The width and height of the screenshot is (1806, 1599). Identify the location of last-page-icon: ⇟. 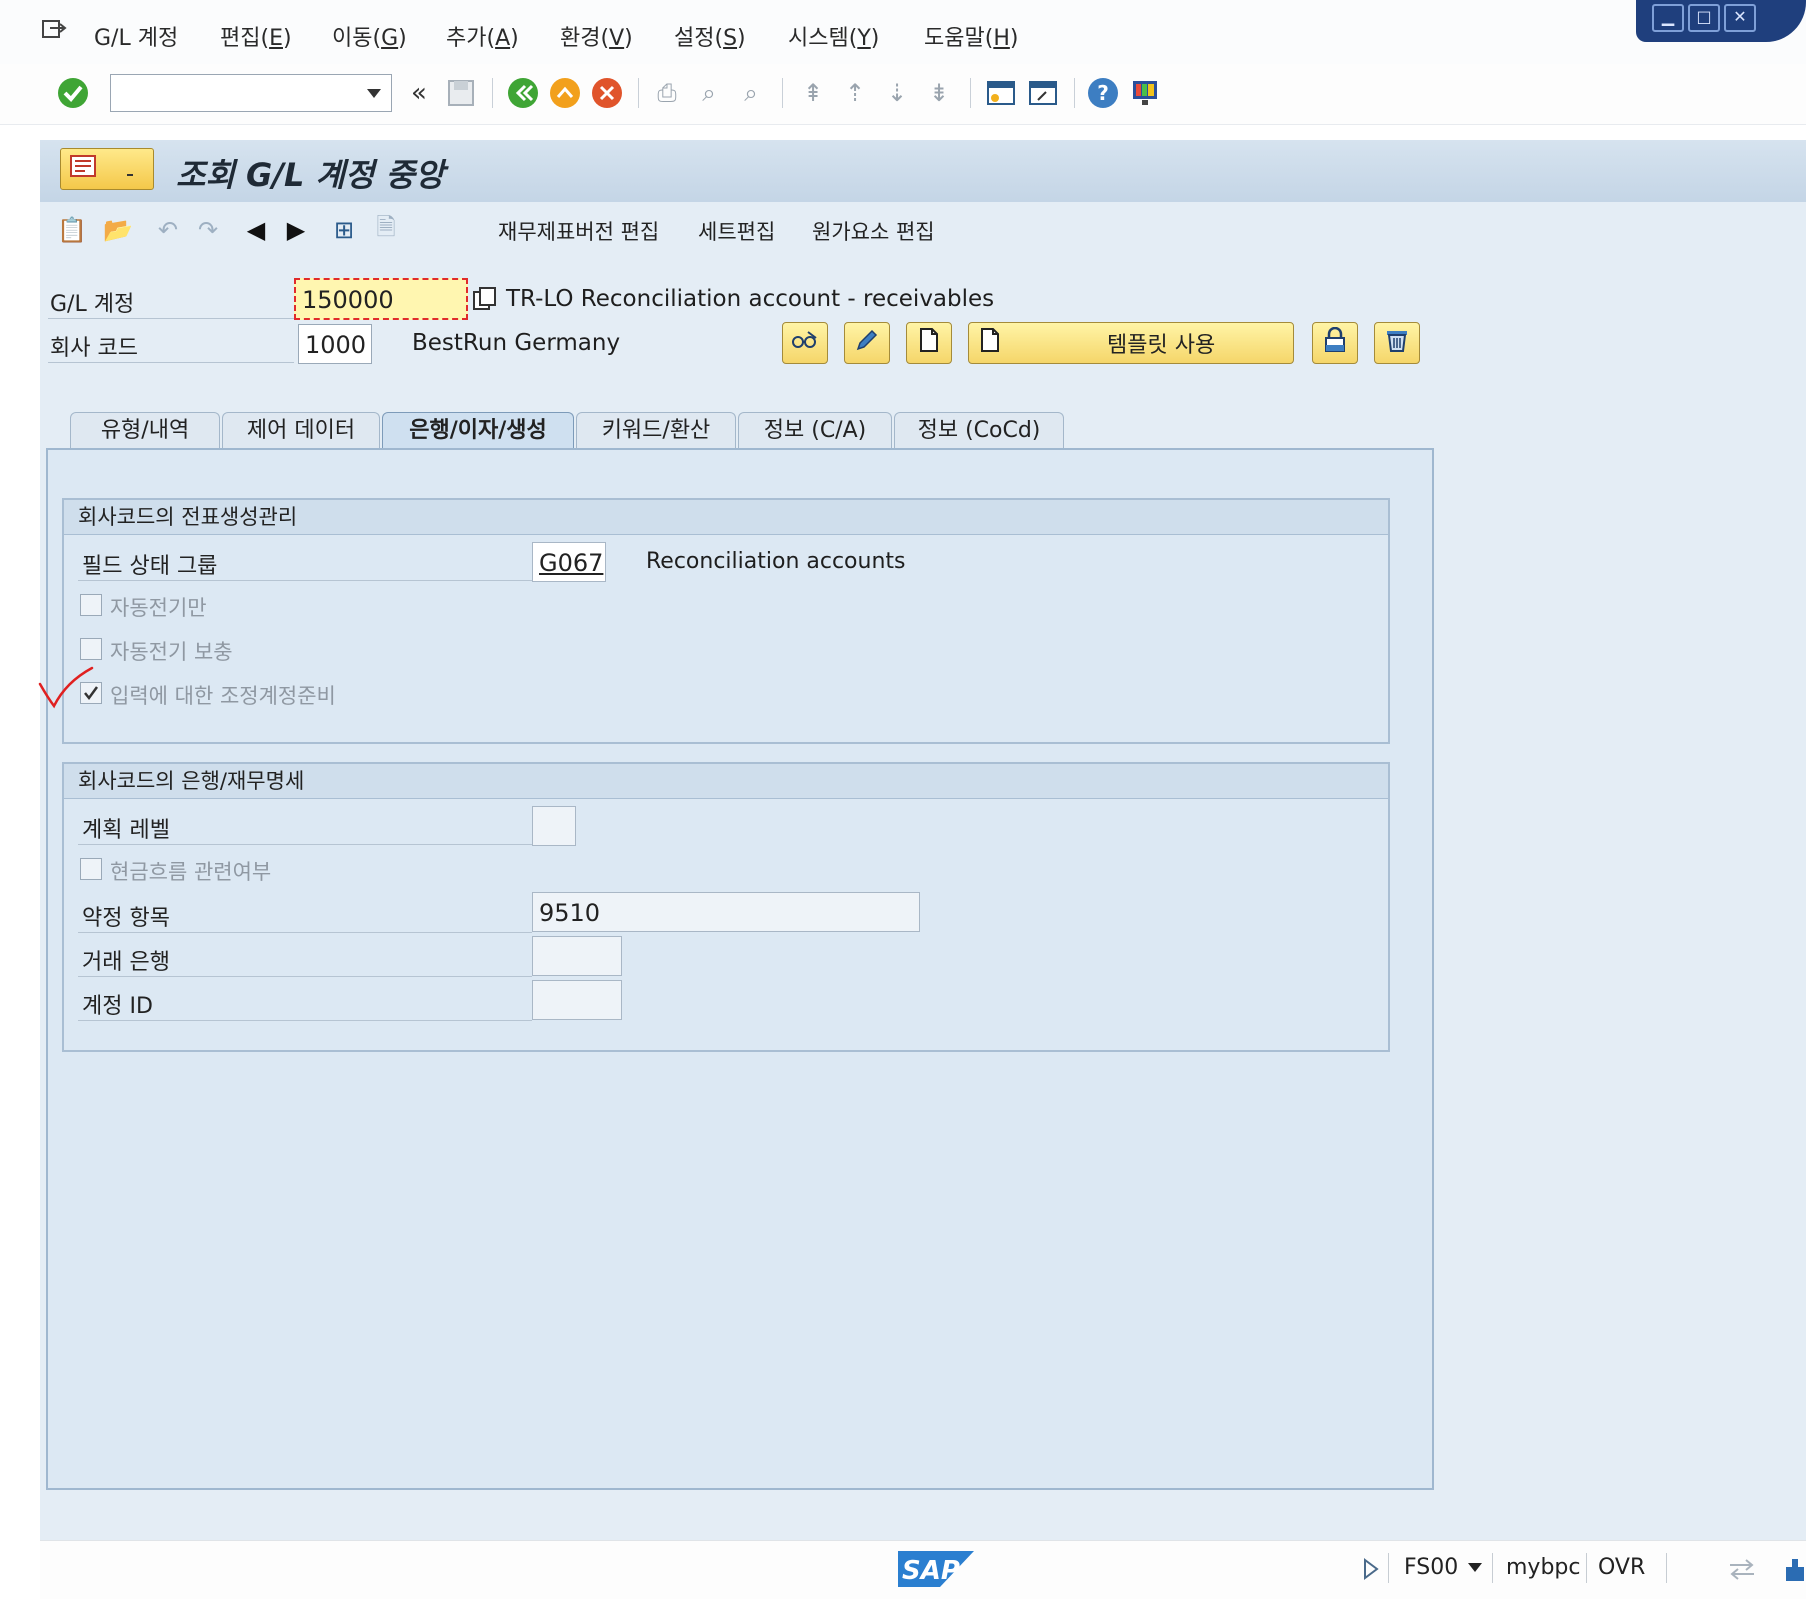
(939, 93).